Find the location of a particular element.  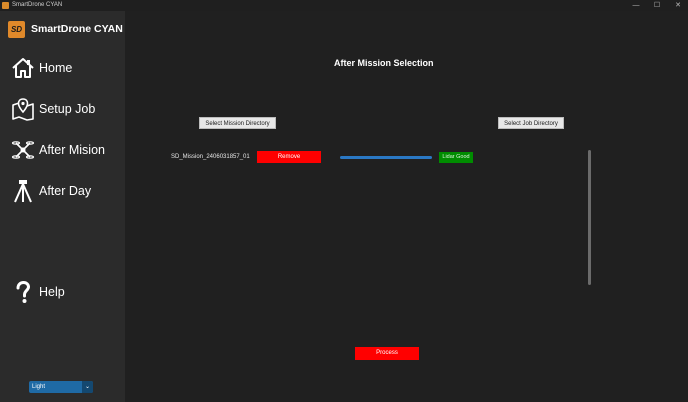

nav-item-home: Home is located at coordinates (62, 68).